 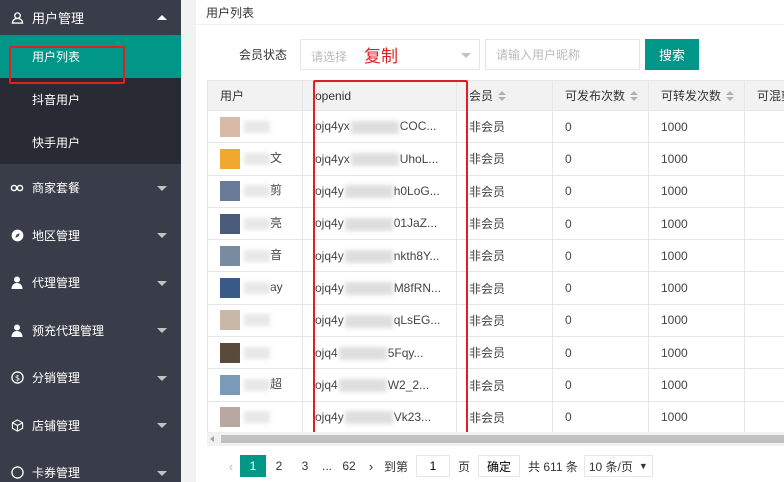 I want to click on user-name: 亮, so click(x=276, y=222).